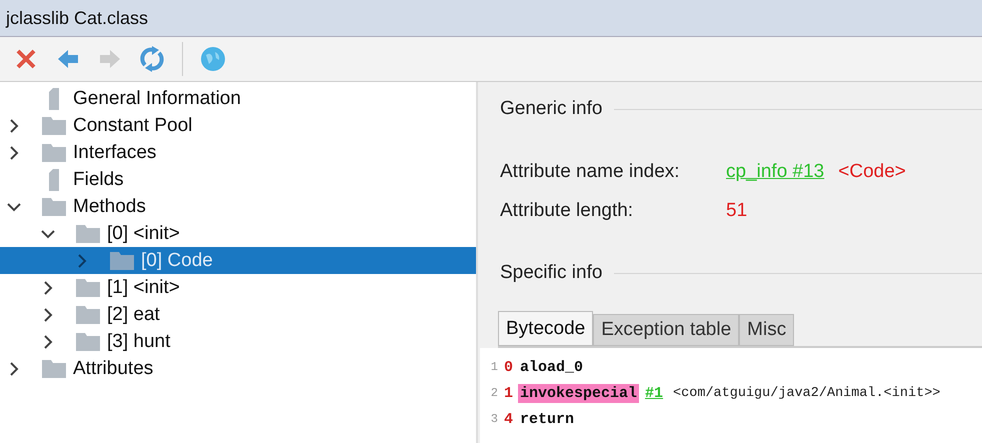 Image resolution: width=982 pixels, height=443 pixels. What do you see at coordinates (872, 171) in the screenshot?
I see `field-value: <Code>` at bounding box center [872, 171].